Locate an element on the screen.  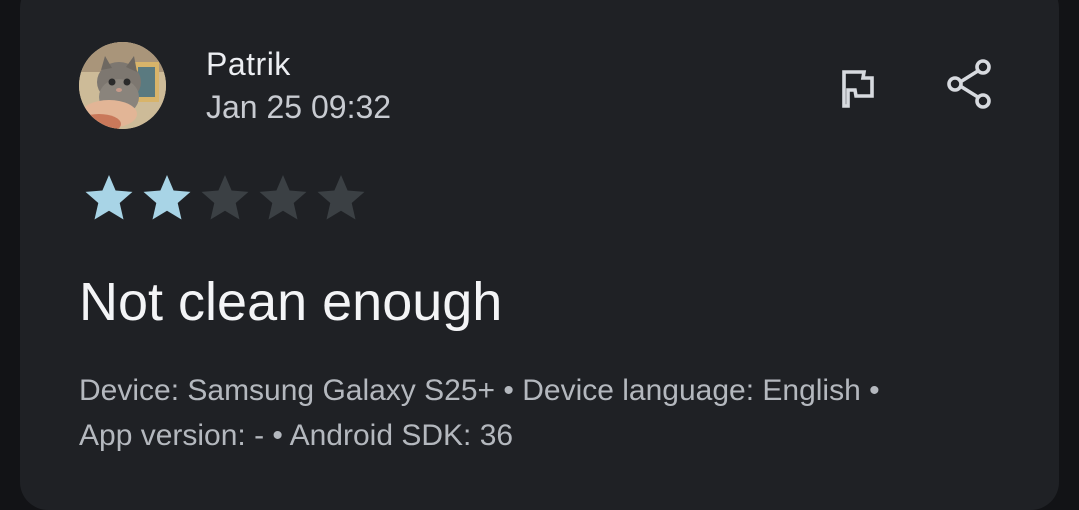
review-date: Jan 25 09:32 is located at coordinates (299, 107).